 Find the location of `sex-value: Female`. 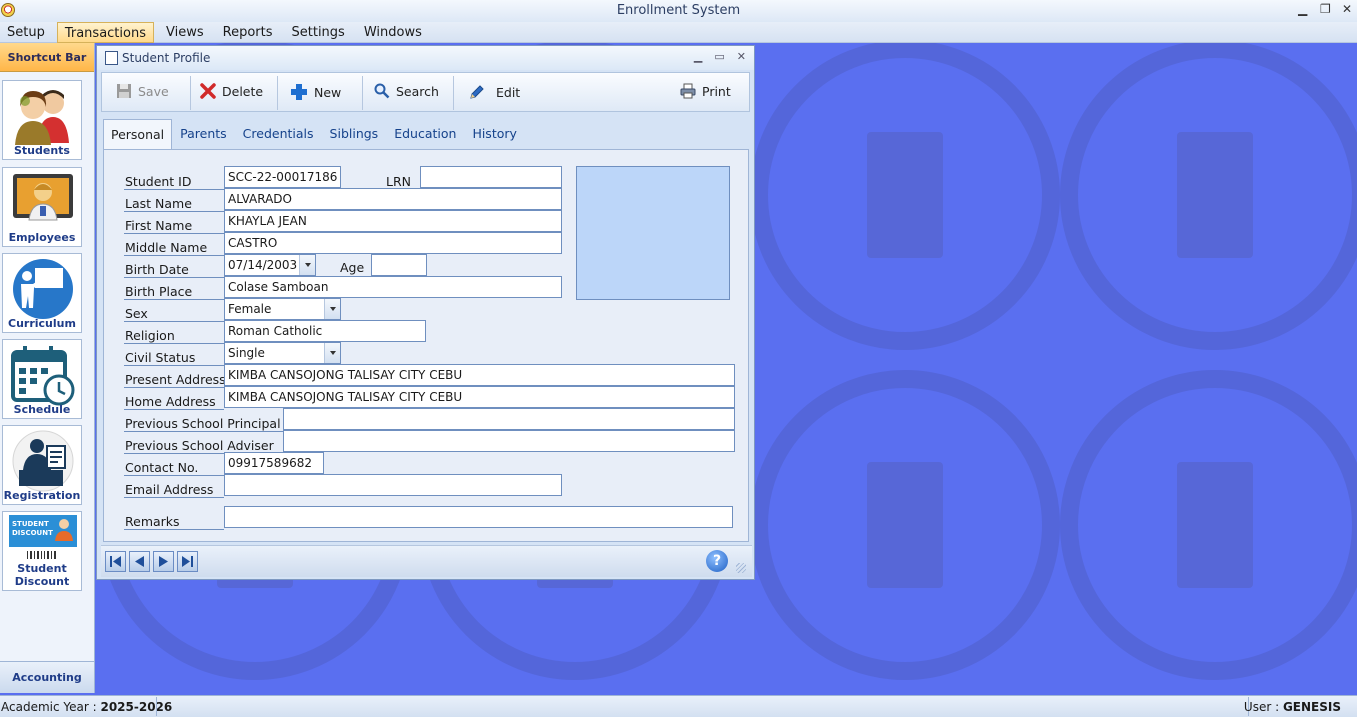

sex-value: Female is located at coordinates (250, 309).